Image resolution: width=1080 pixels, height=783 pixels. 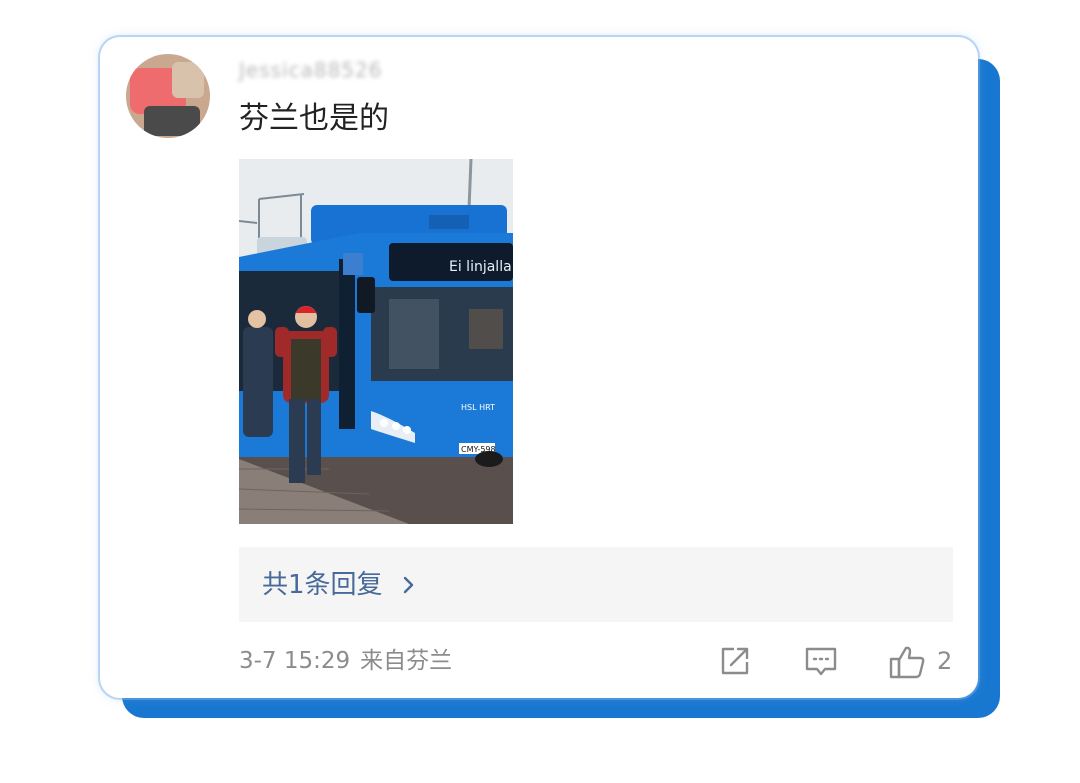 I want to click on comment-photo: Ei linjalla HSL HRT CMY-598, so click(x=376, y=341).